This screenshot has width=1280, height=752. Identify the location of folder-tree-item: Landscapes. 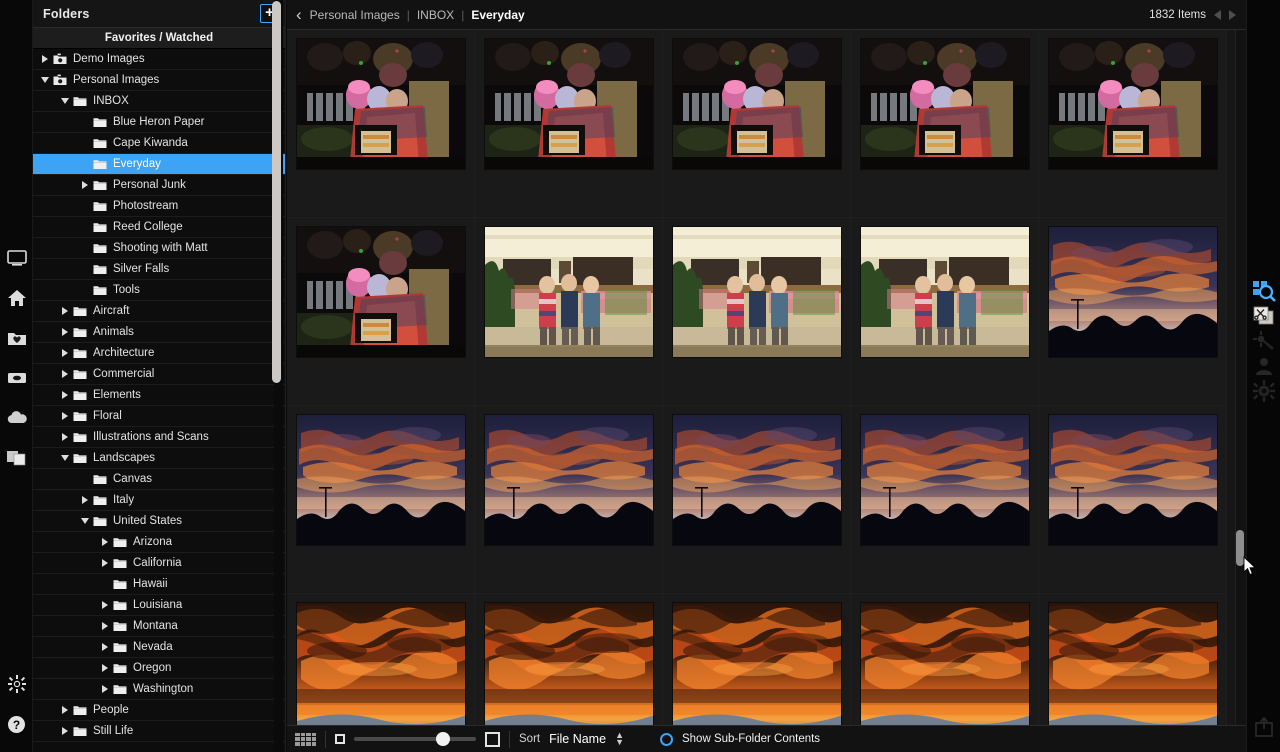
(159, 458).